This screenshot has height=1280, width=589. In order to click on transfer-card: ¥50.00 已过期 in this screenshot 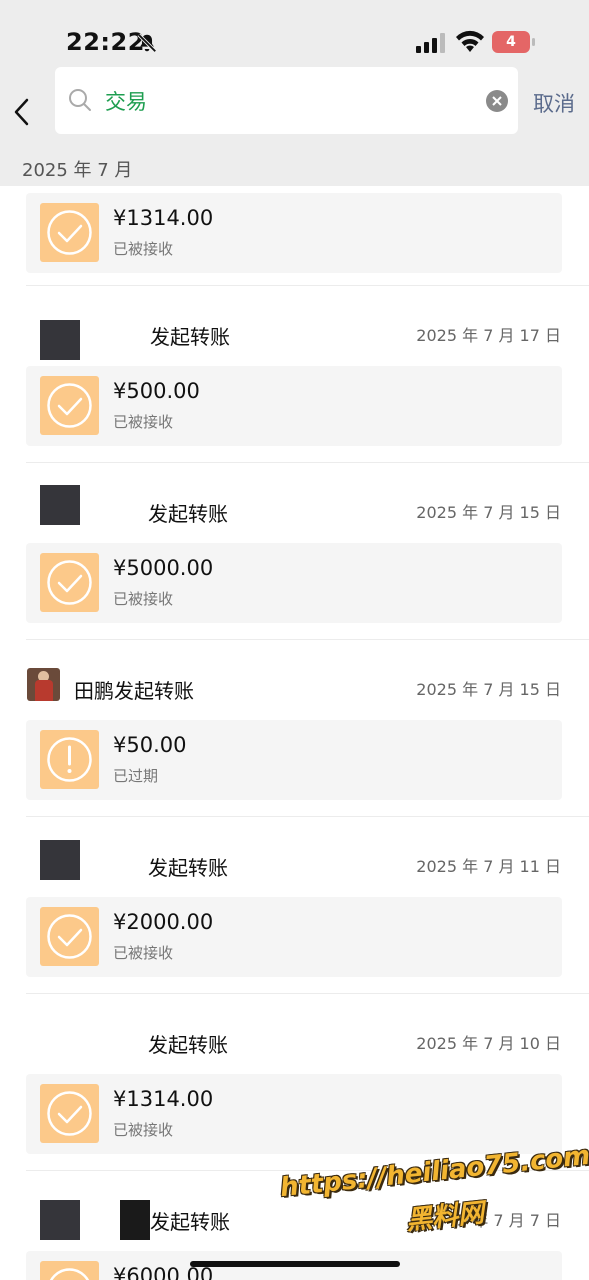, I will do `click(294, 760)`.